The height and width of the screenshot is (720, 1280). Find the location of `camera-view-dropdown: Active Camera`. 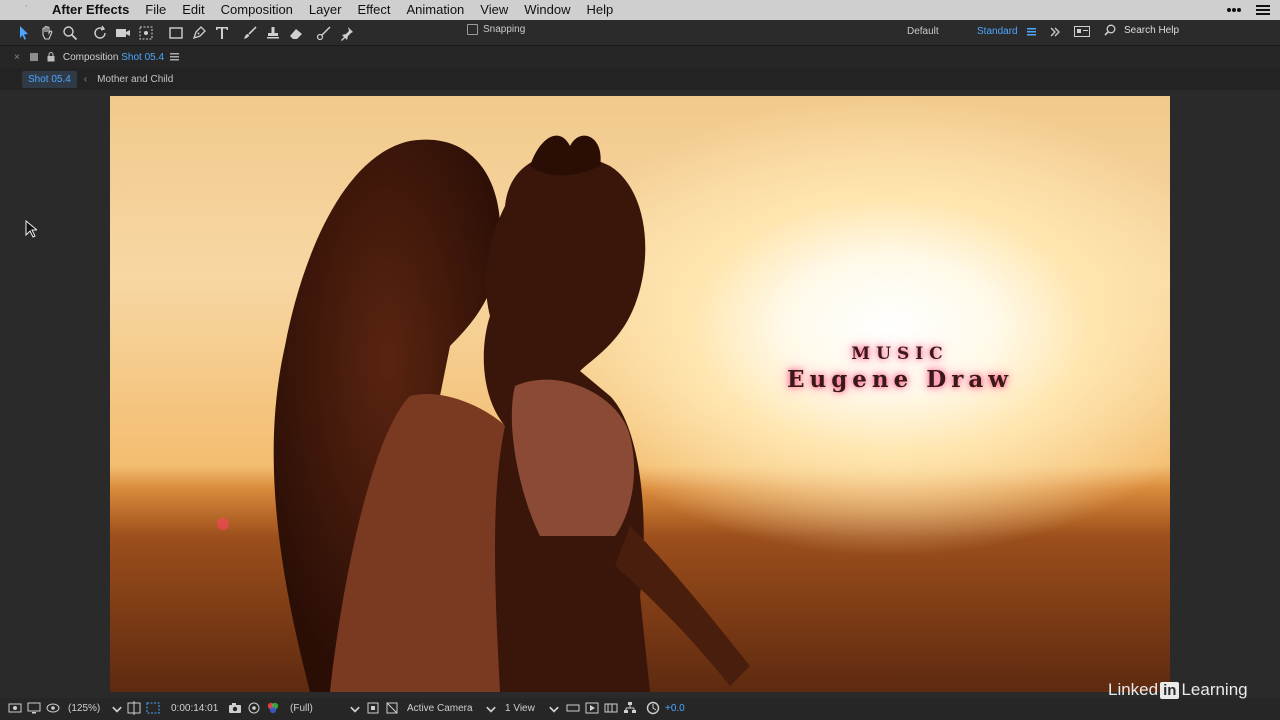

camera-view-dropdown: Active Camera is located at coordinates (440, 708).